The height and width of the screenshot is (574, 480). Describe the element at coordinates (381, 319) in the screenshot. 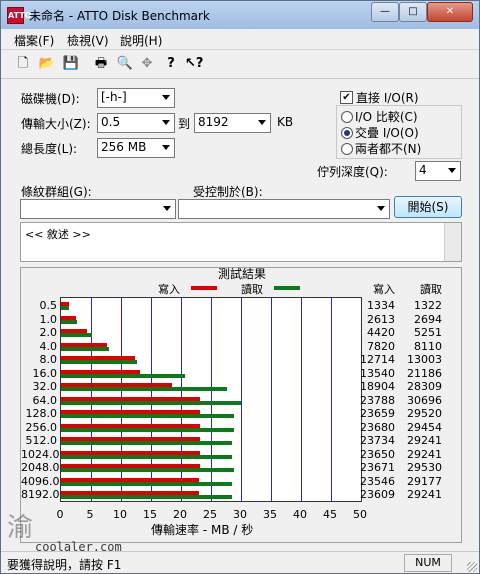

I see `write-value: 2613` at that location.